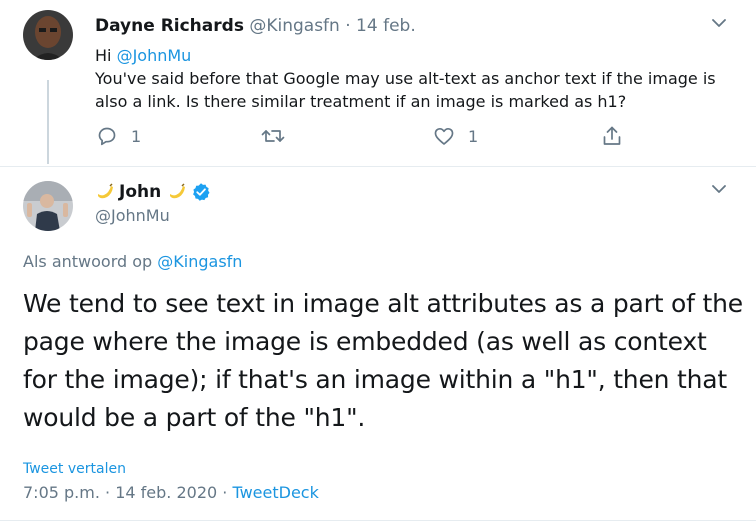  I want to click on reply-icon, so click(107, 136).